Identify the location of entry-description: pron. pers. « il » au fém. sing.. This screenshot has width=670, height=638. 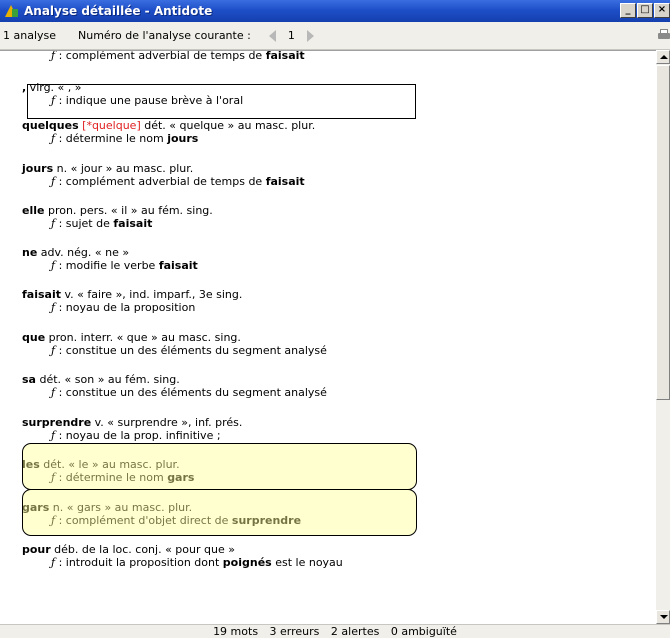
(128, 210).